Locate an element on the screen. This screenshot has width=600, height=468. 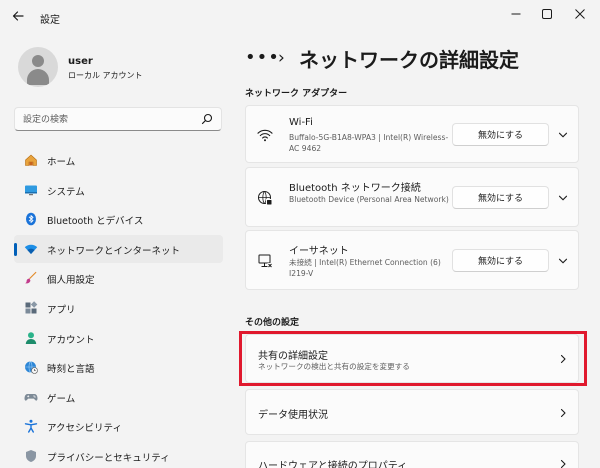
sidebar-item-label: ネットワークとインターネット is located at coordinates (114, 251).